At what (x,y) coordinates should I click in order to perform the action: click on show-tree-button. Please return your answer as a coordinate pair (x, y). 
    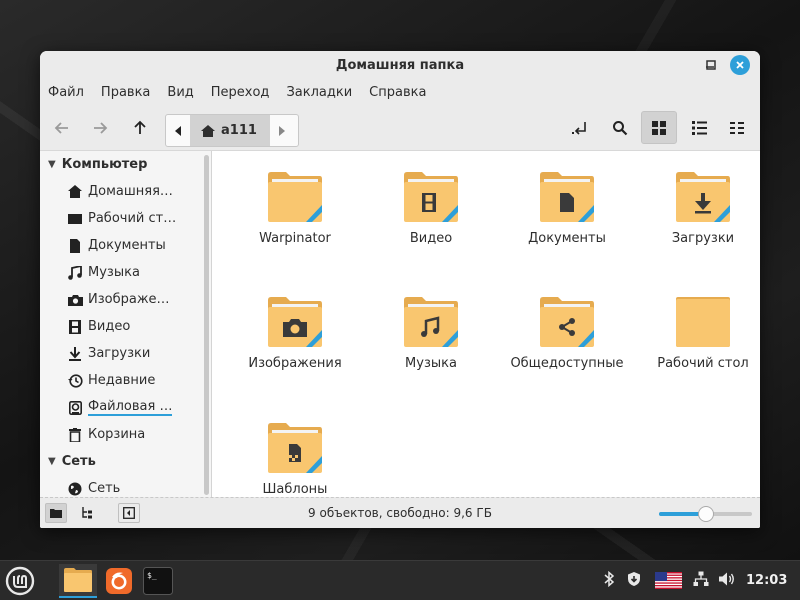
    Looking at the image, I should click on (87, 513).